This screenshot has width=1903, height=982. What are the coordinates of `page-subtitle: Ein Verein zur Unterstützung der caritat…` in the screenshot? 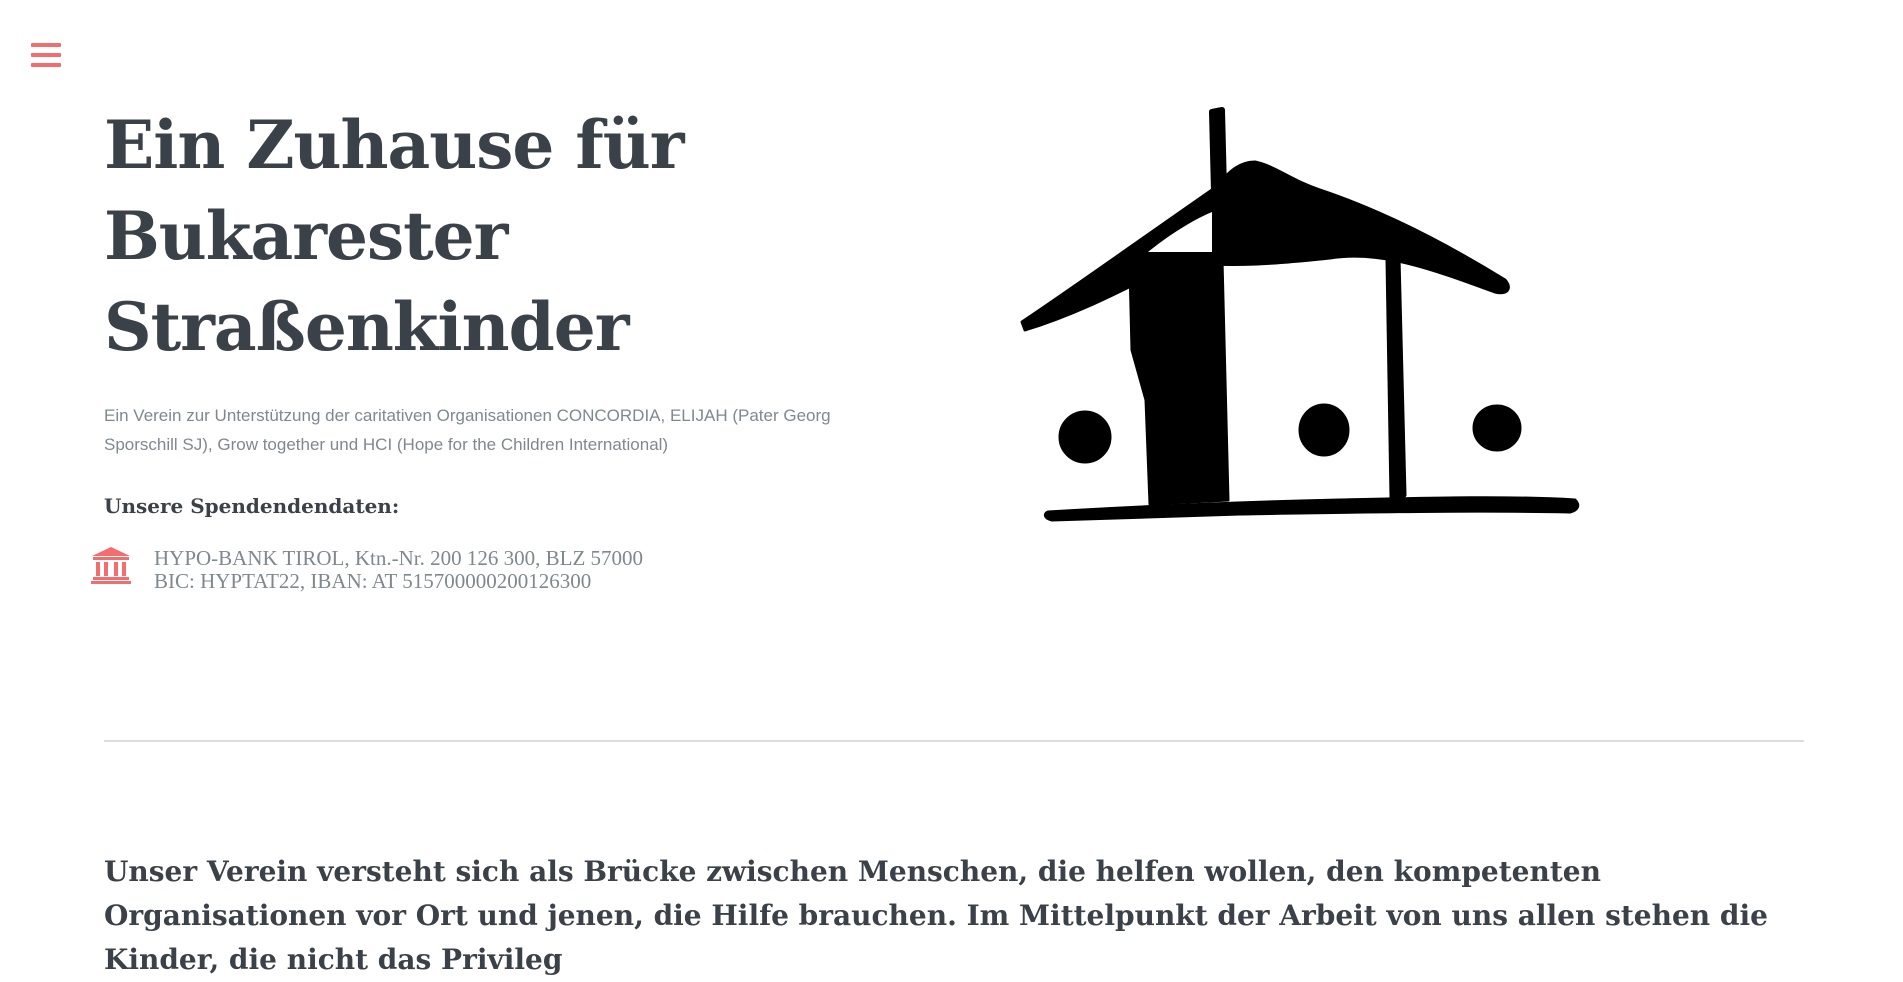 It's located at (467, 430).